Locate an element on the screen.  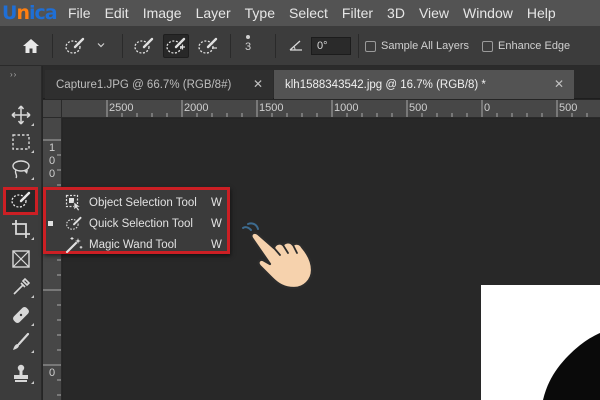
move-tool is located at coordinates (21, 115).